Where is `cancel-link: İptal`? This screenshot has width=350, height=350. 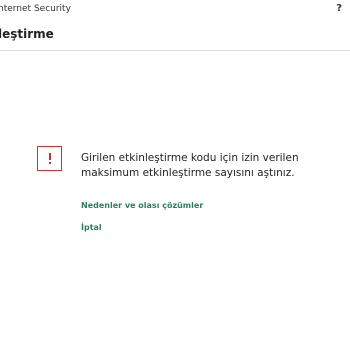 cancel-link: İptal is located at coordinates (91, 227).